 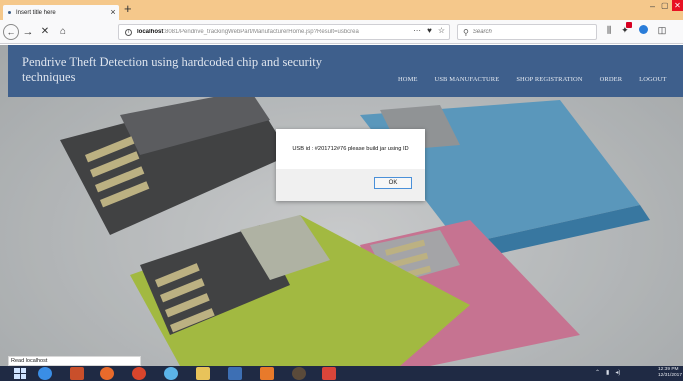 I want to click on toolbar-right-icons: ⫼ ✦ ◫, so click(x=637, y=29).